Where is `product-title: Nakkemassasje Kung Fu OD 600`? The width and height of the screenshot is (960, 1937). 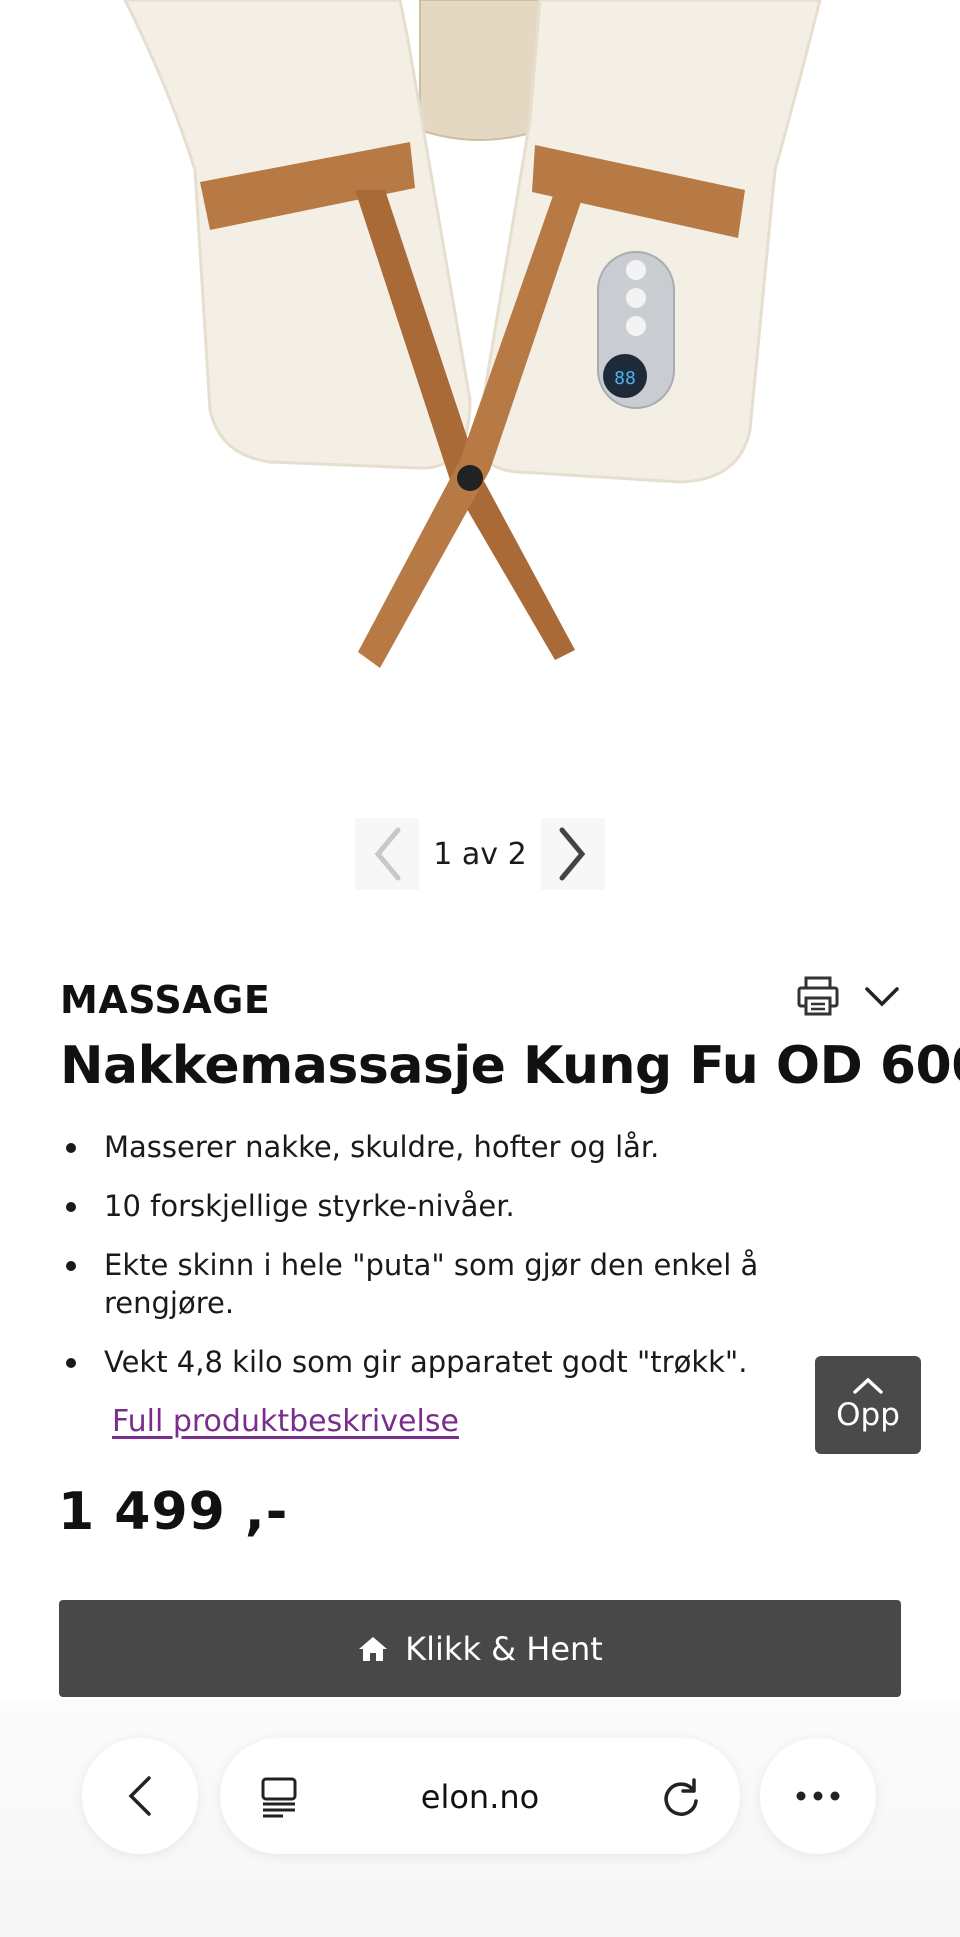 product-title: Nakkemassasje Kung Fu OD 600 is located at coordinates (510, 1066).